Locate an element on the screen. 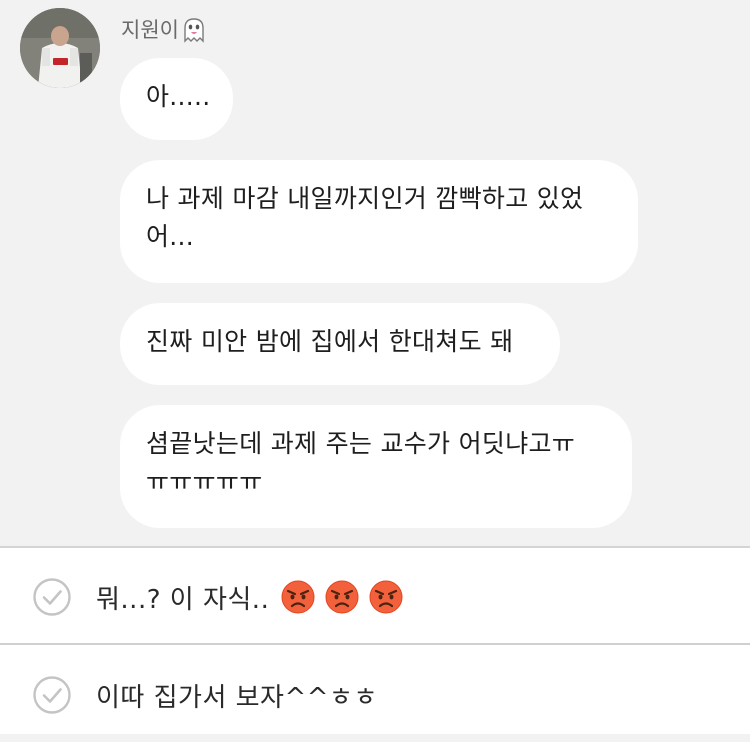 The image size is (750, 742). sender-avatar is located at coordinates (60, 48).